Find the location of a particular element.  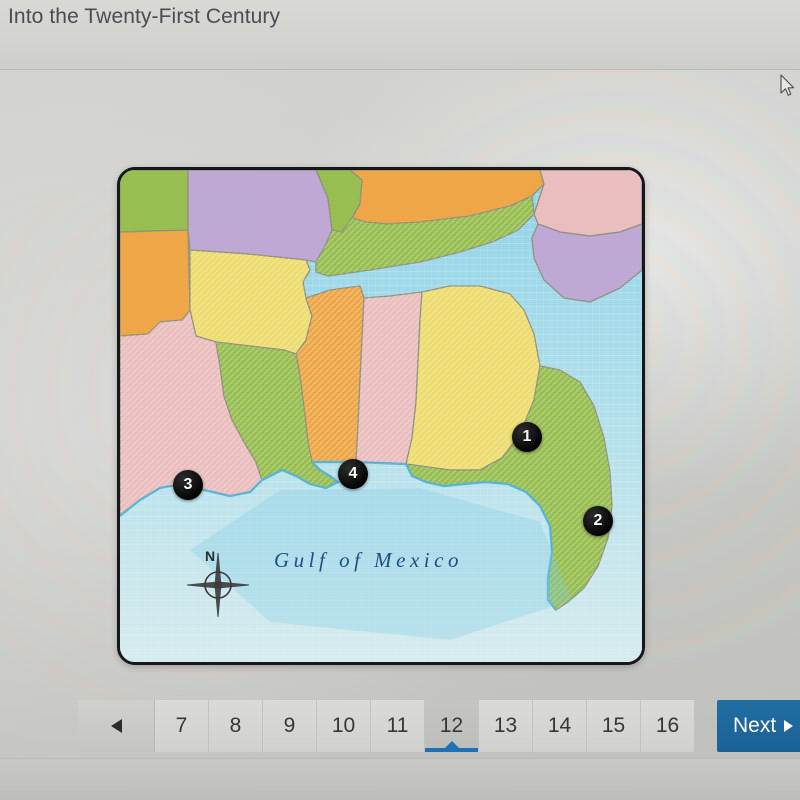

map-marker-2: 2 is located at coordinates (598, 521).